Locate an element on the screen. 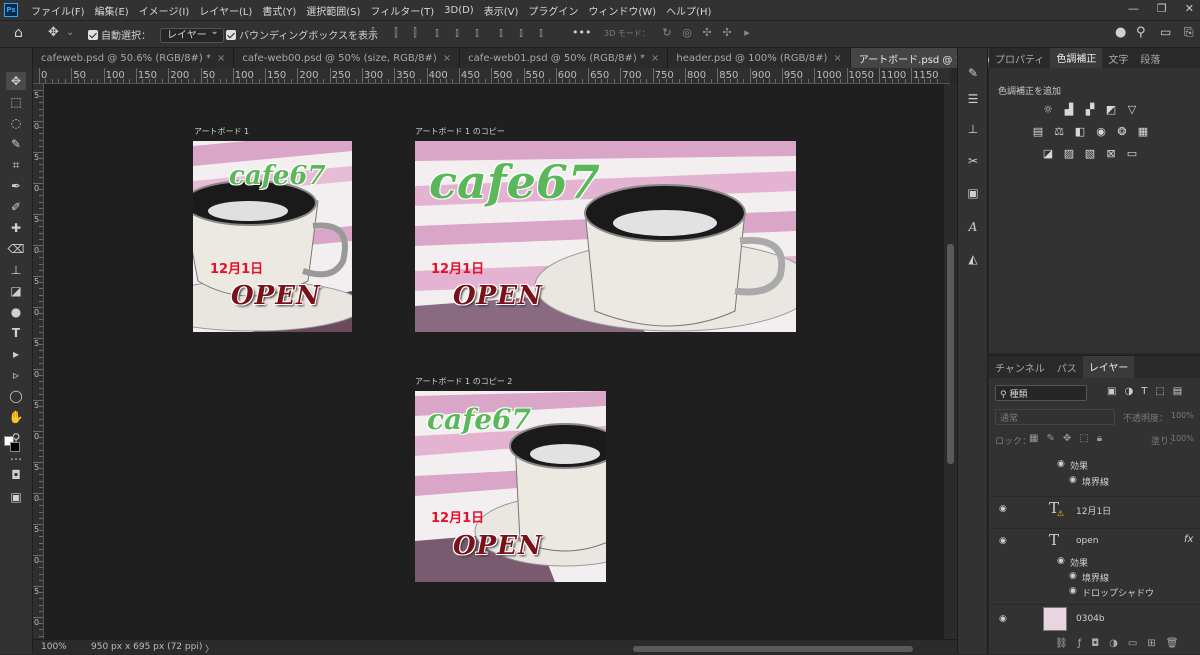  levels-icon: ▟ is located at coordinates (1069, 109).